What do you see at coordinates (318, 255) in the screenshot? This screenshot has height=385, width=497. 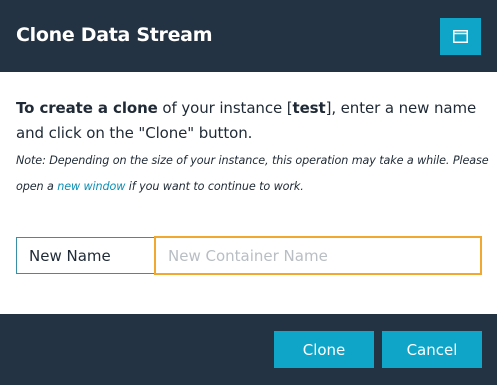 I see `new-name-input` at bounding box center [318, 255].